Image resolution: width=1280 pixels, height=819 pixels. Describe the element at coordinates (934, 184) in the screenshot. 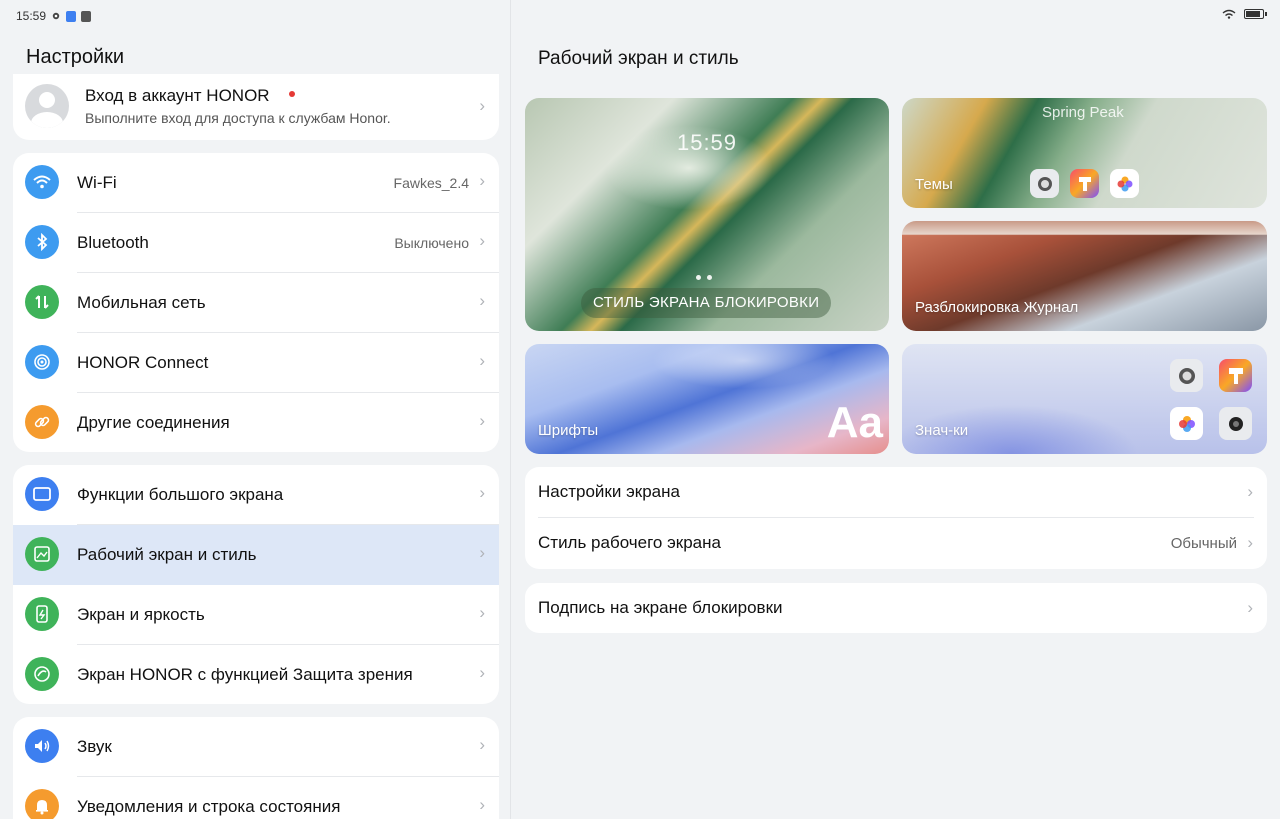

I see `themes-label: Темы` at that location.